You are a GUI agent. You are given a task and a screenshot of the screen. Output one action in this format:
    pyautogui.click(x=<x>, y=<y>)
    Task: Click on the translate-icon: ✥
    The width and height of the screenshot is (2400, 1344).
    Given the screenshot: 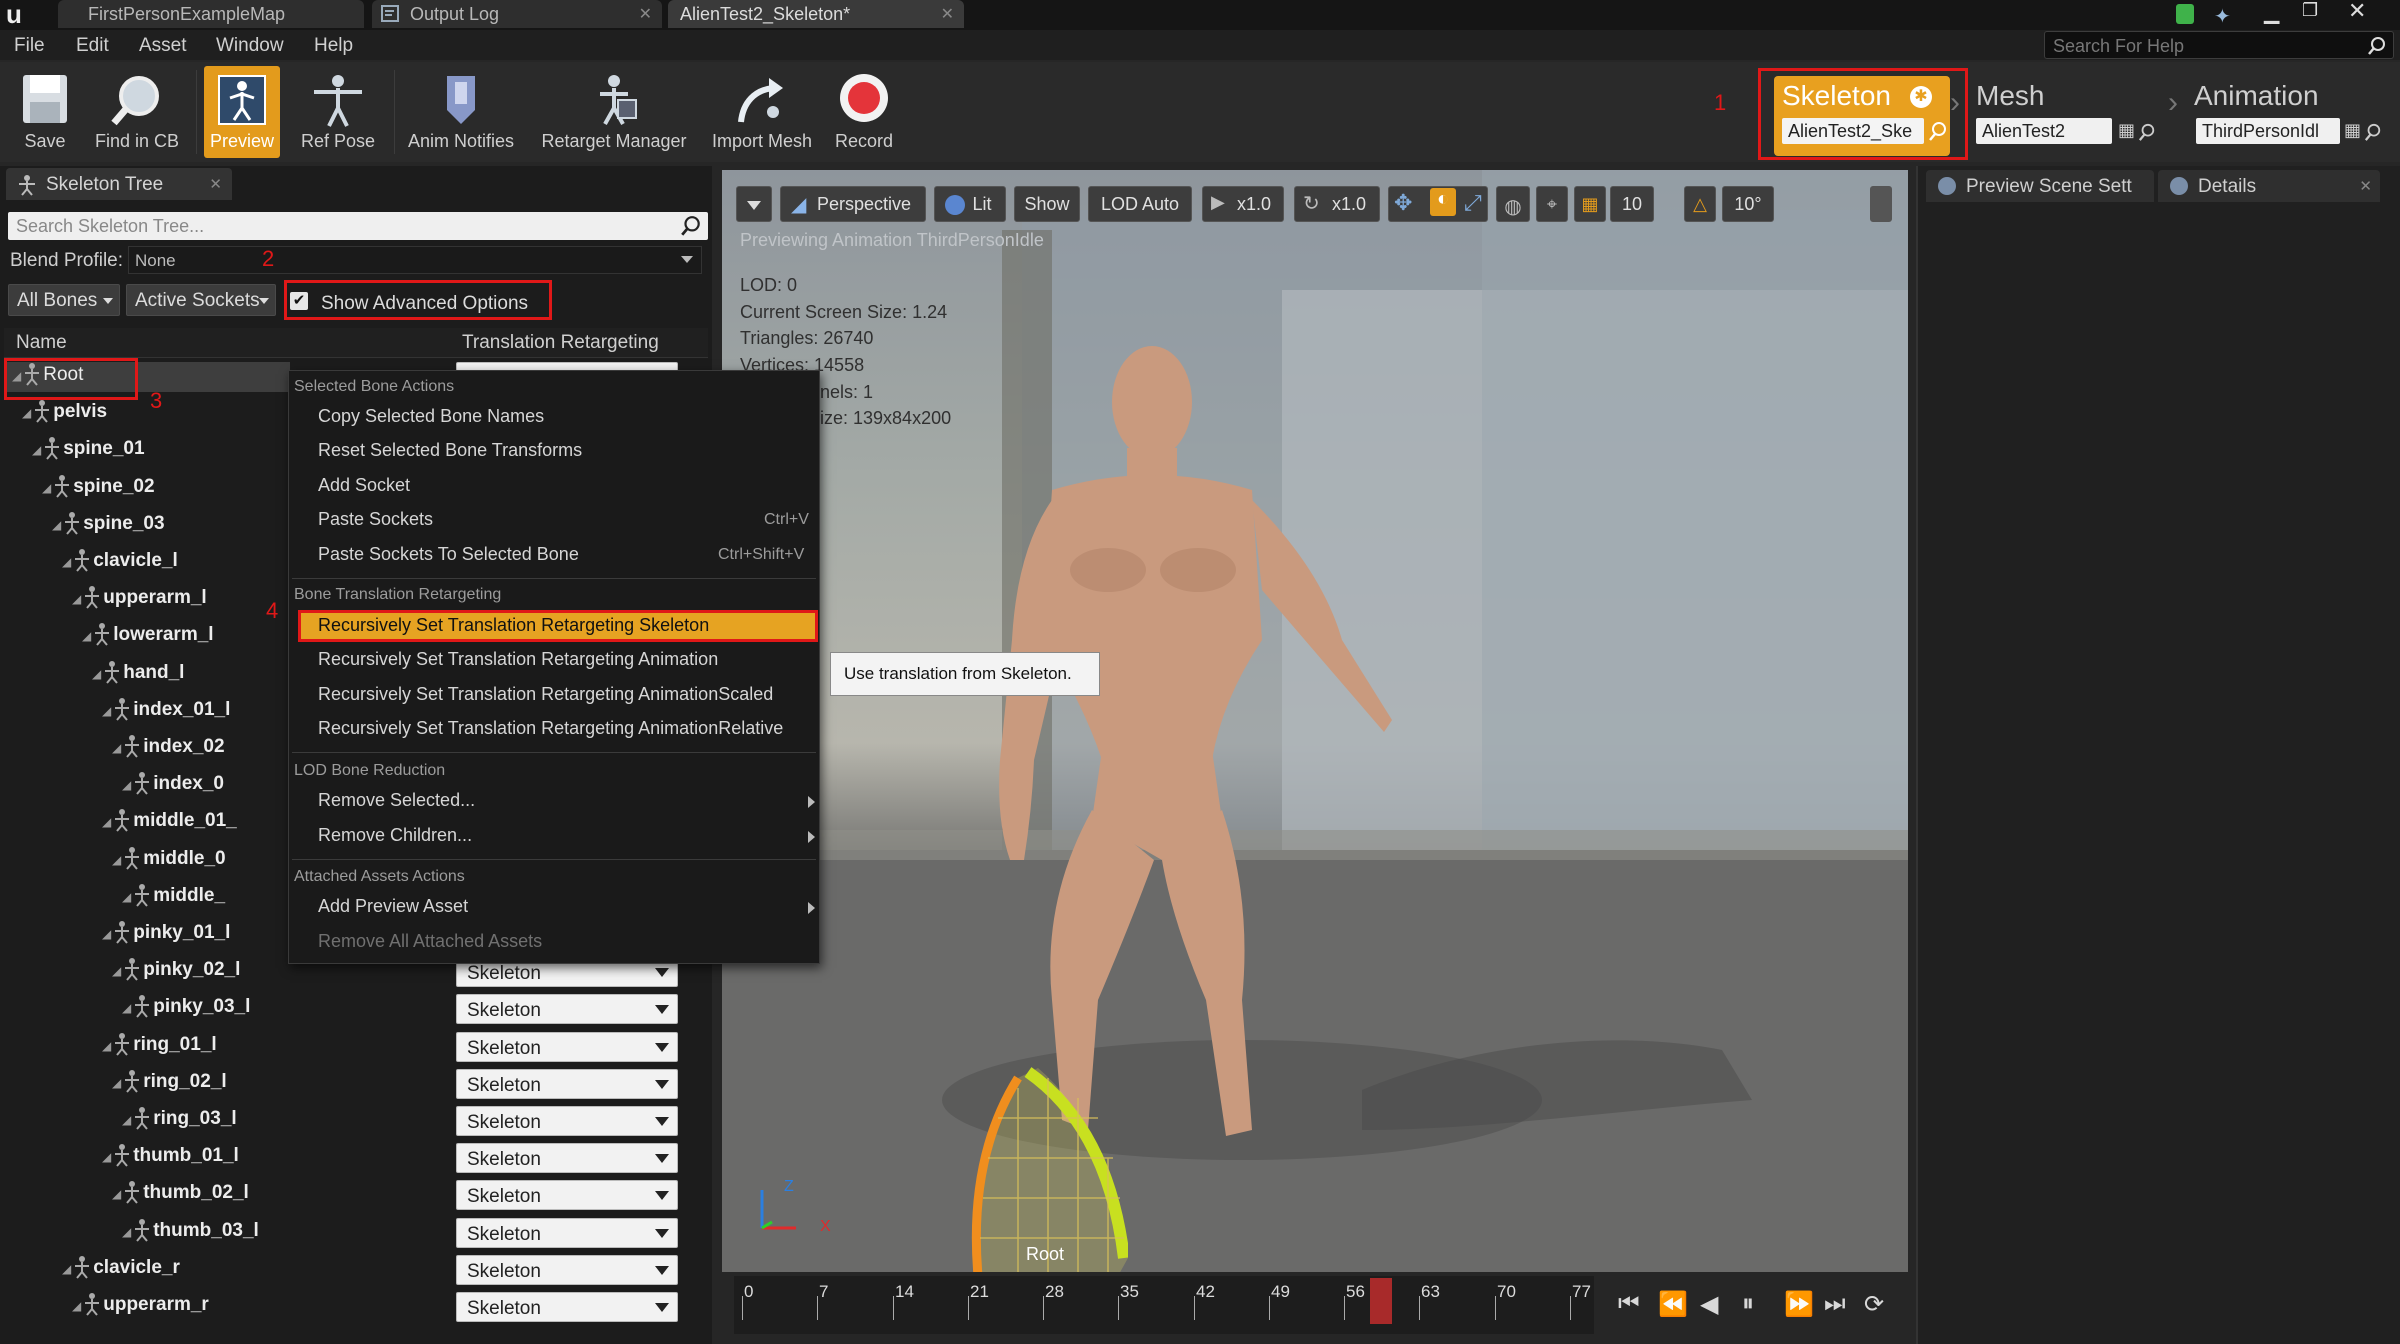 What is the action you would take?
    pyautogui.click(x=1403, y=203)
    